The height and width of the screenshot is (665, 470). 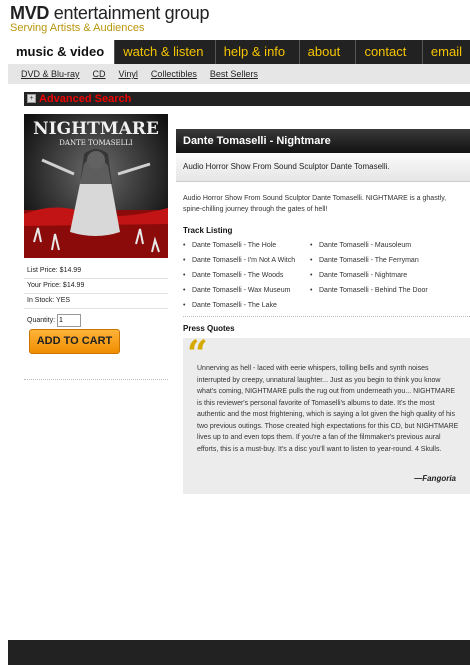 I want to click on track-title: Dante Tomaselli - The Lake, so click(x=234, y=305).